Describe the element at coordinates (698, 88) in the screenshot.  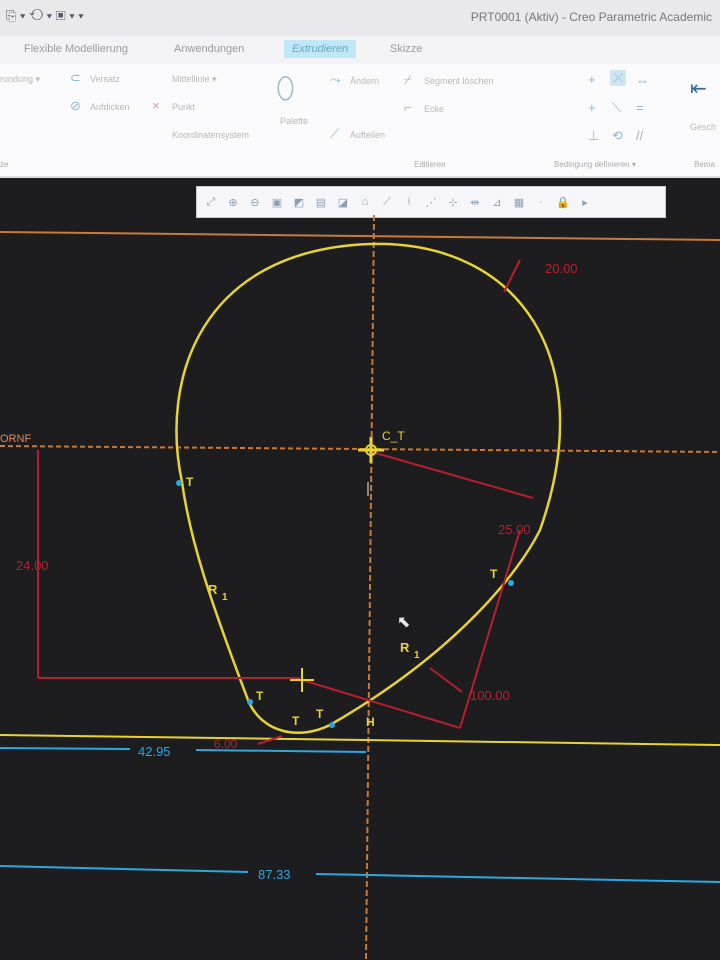
I see `dimension-icon: ⇤` at that location.